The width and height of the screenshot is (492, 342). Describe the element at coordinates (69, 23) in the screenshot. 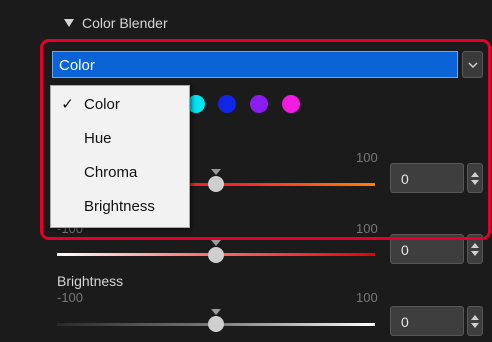

I see `collapse-triangle-icon` at that location.